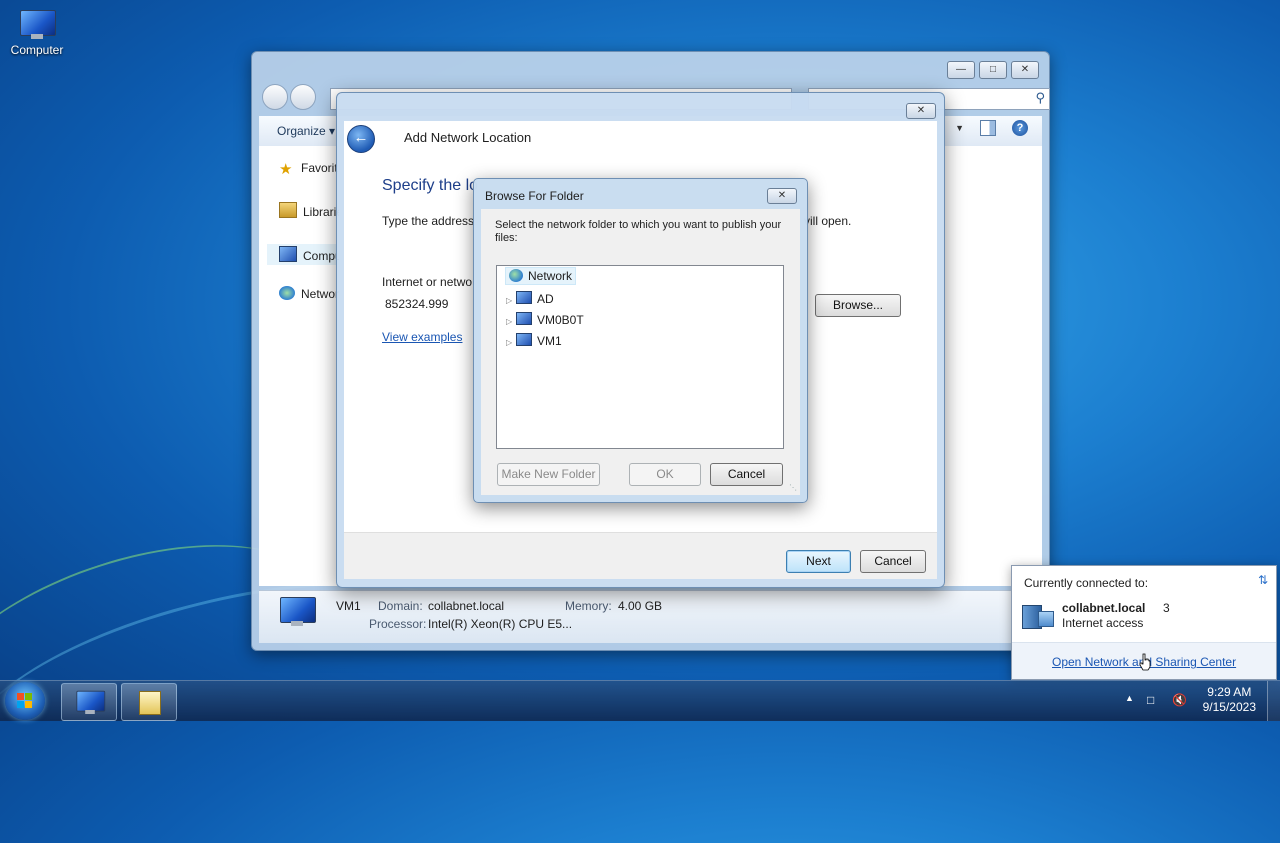 The image size is (1280, 843). What do you see at coordinates (288, 210) in the screenshot?
I see `libraries-icon` at bounding box center [288, 210].